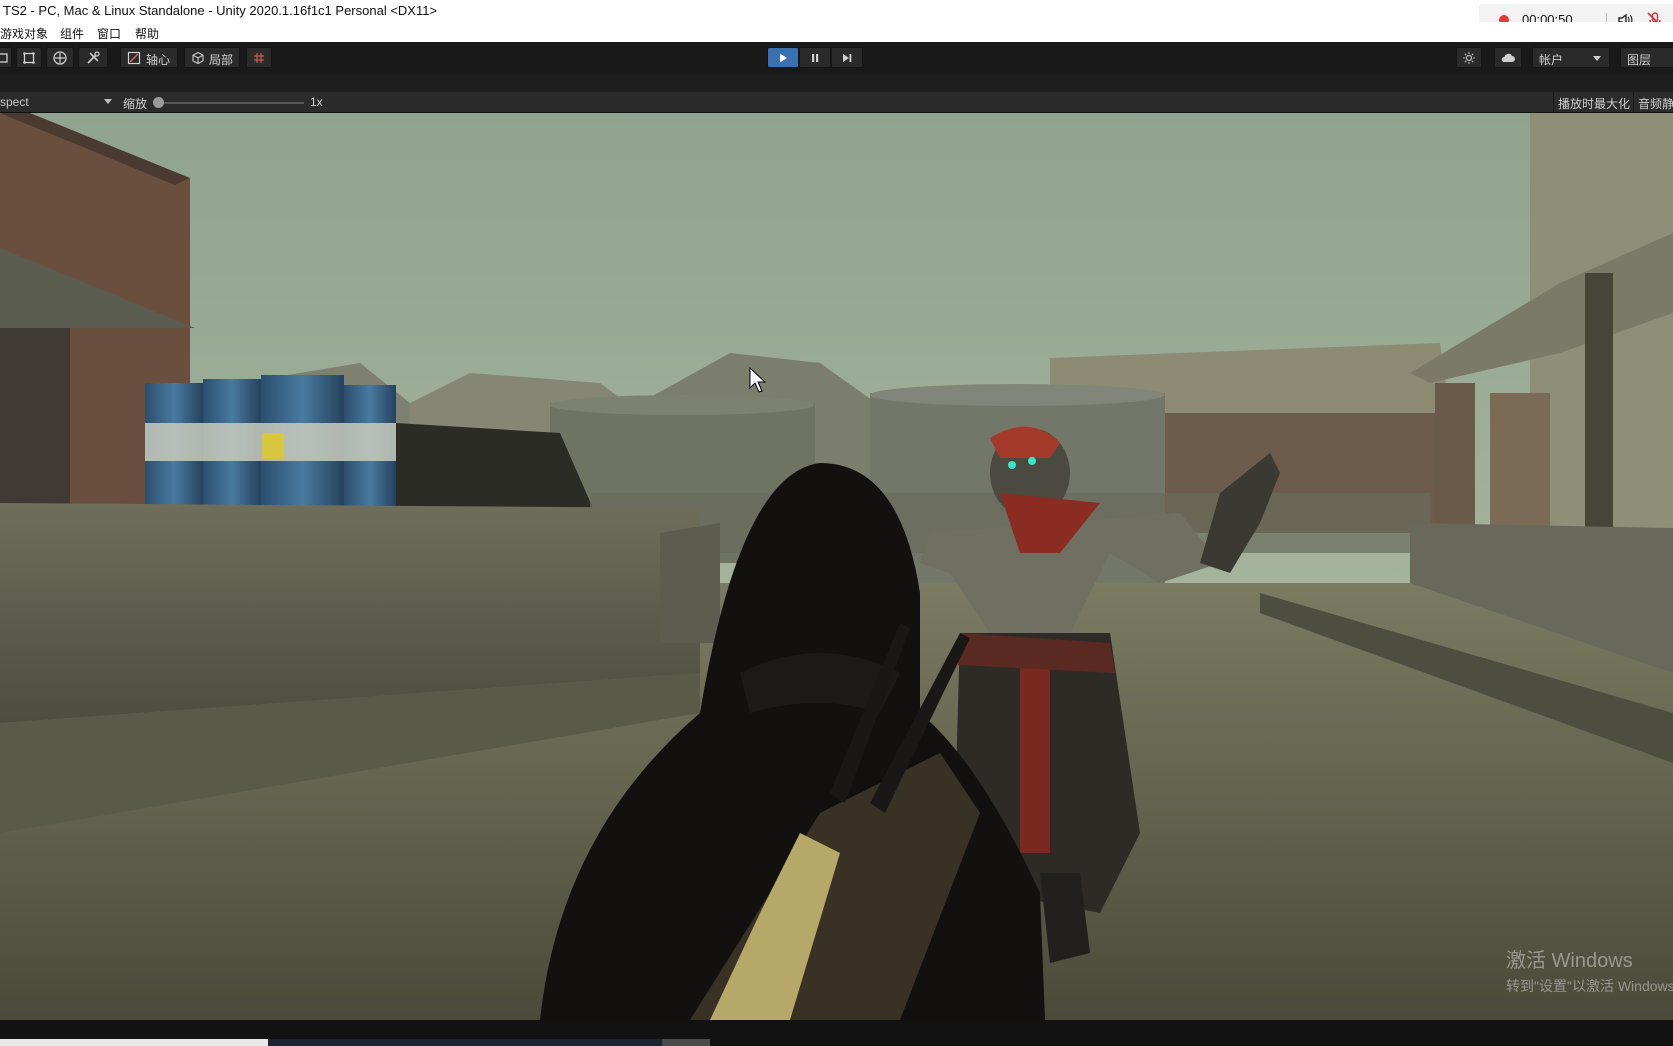 This screenshot has height=1046, width=1673. Describe the element at coordinates (1589, 986) in the screenshot. I see `watermark-line2: 转到"设置"以激活 Windows。` at that location.